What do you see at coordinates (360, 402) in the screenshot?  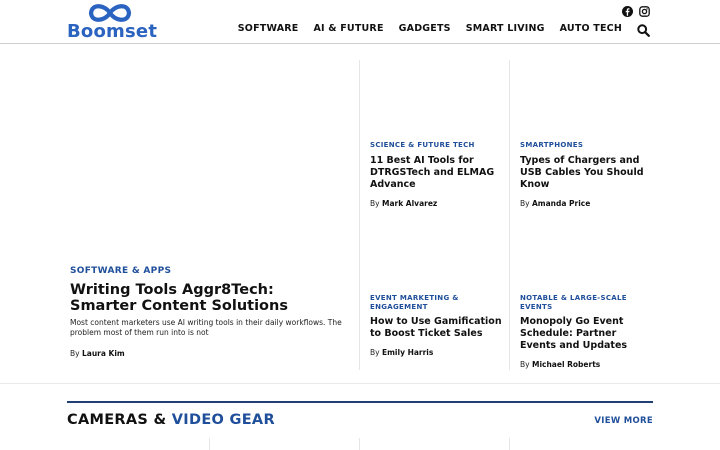 I see `section-rule` at bounding box center [360, 402].